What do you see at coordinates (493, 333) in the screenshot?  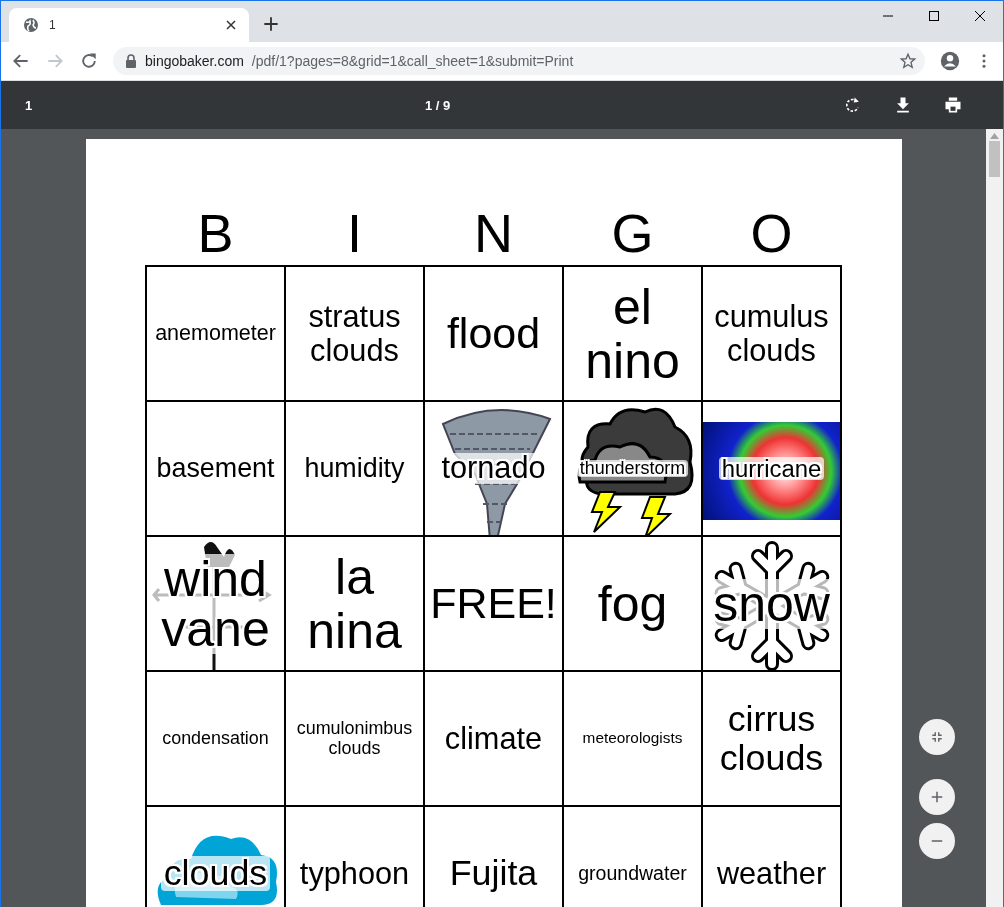 I see `square-text: flood` at bounding box center [493, 333].